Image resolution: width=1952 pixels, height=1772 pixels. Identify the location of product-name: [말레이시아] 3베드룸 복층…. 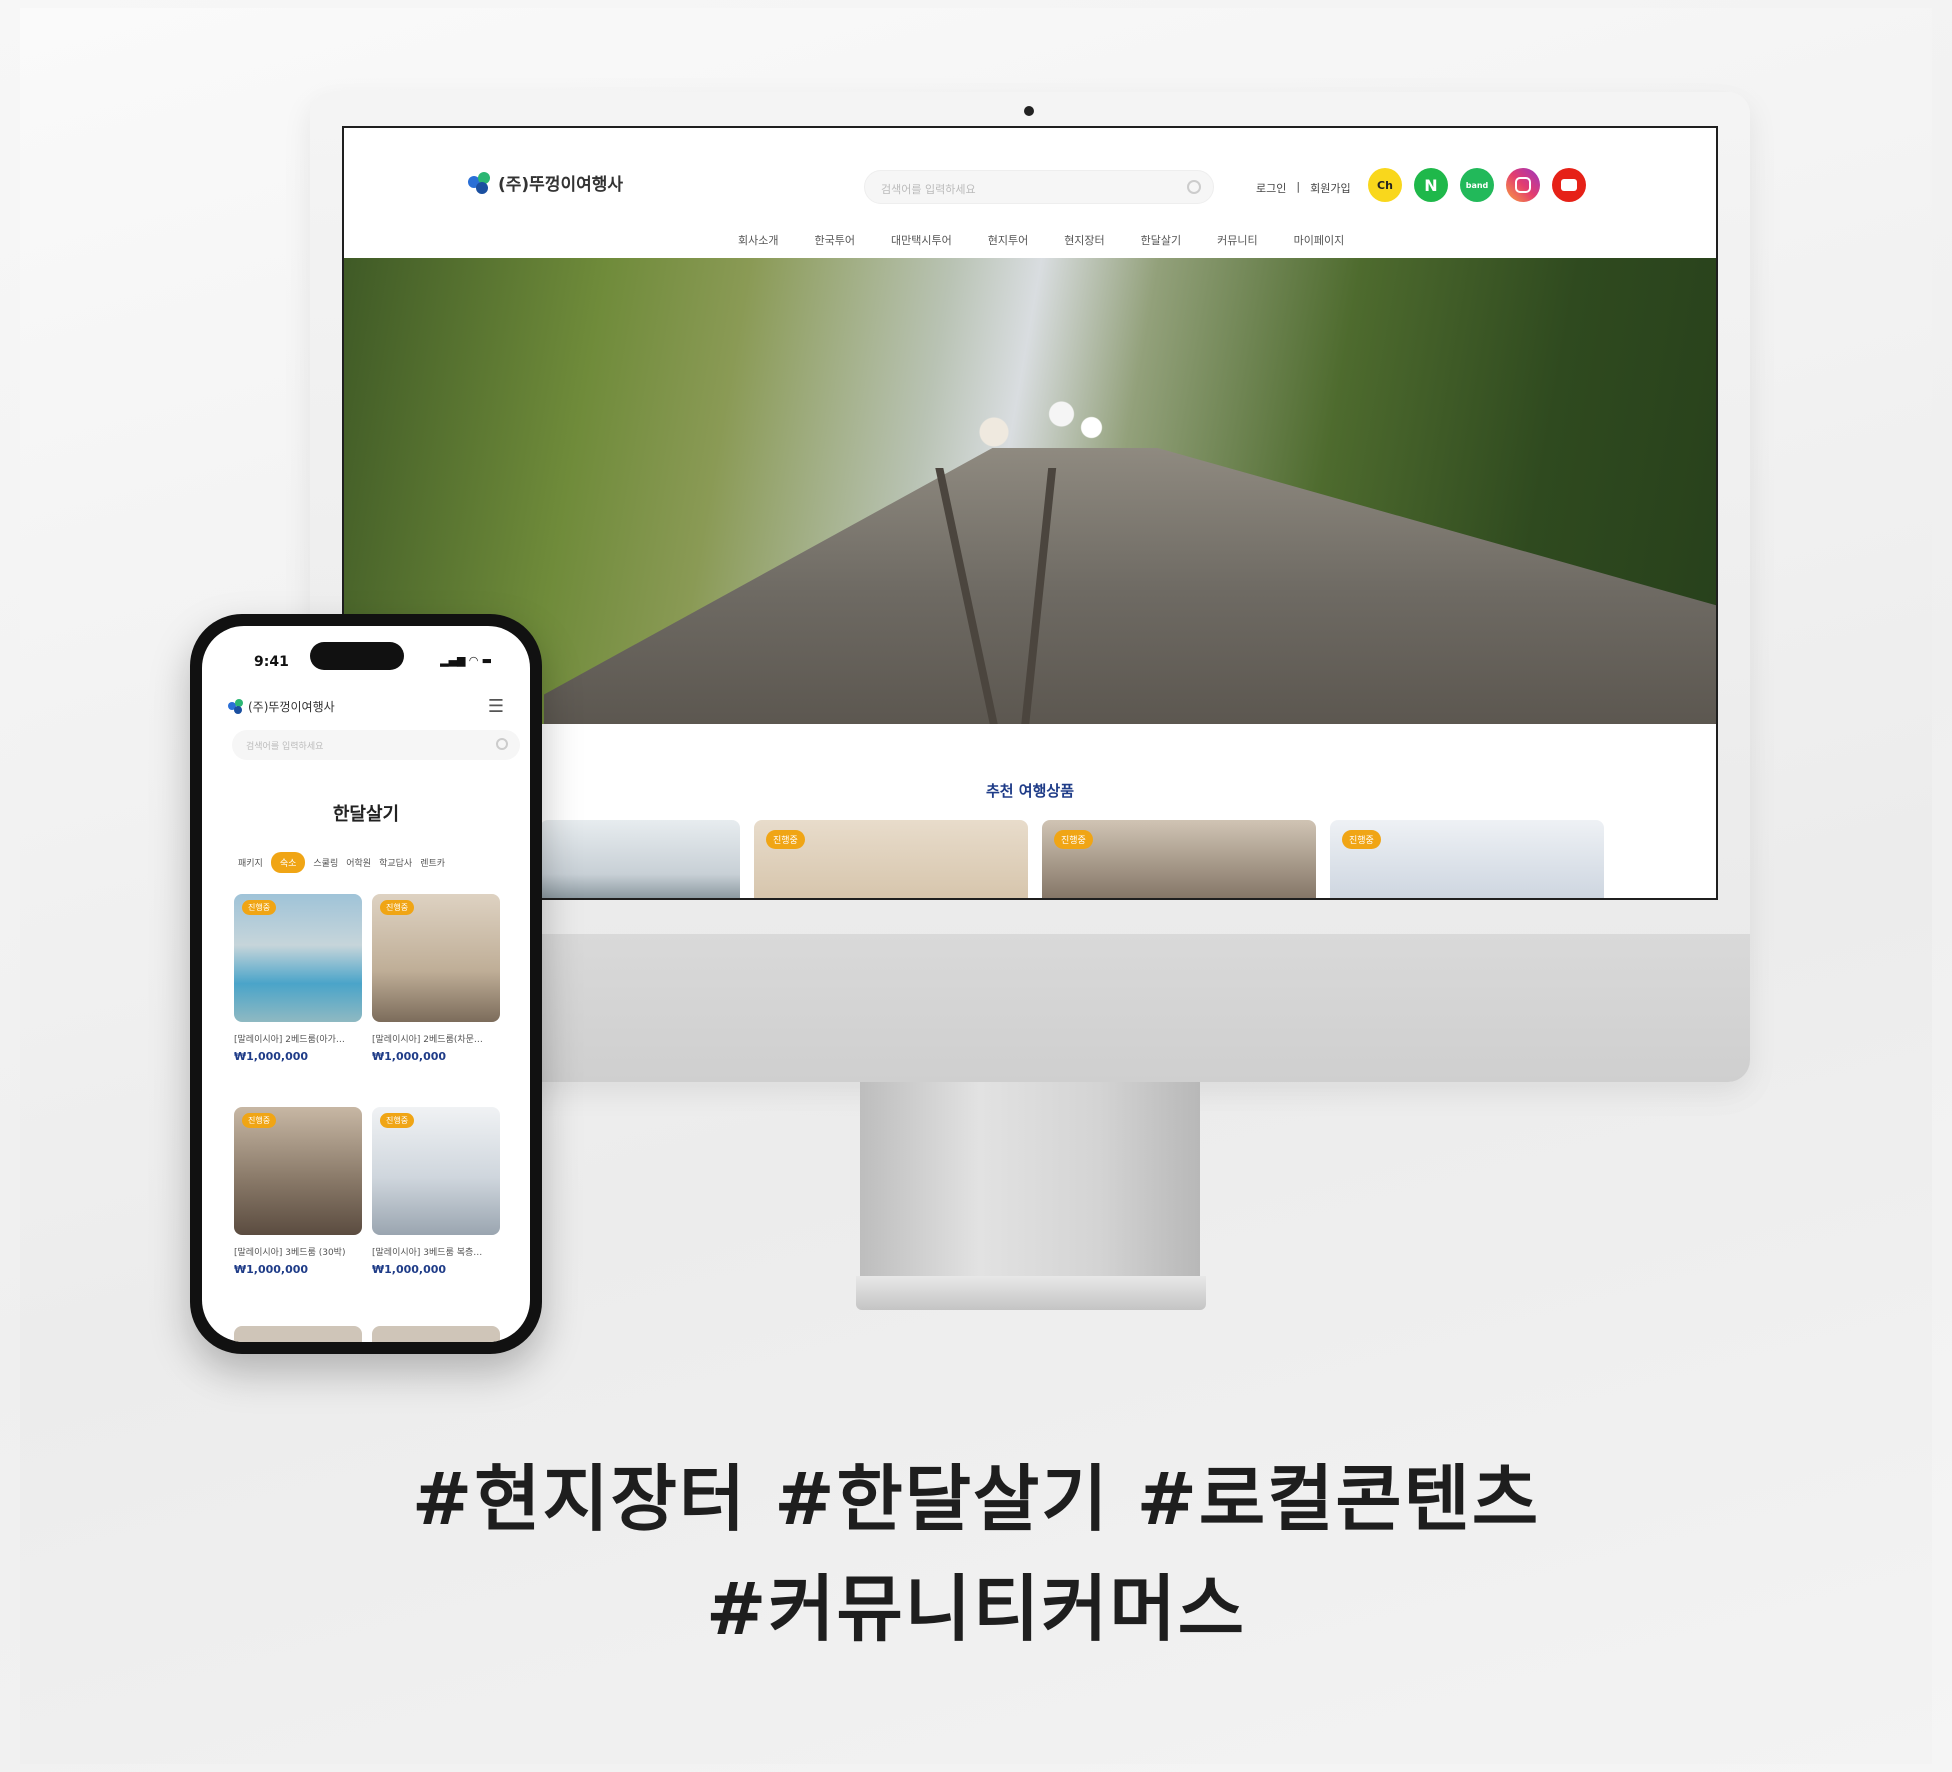
(436, 1251).